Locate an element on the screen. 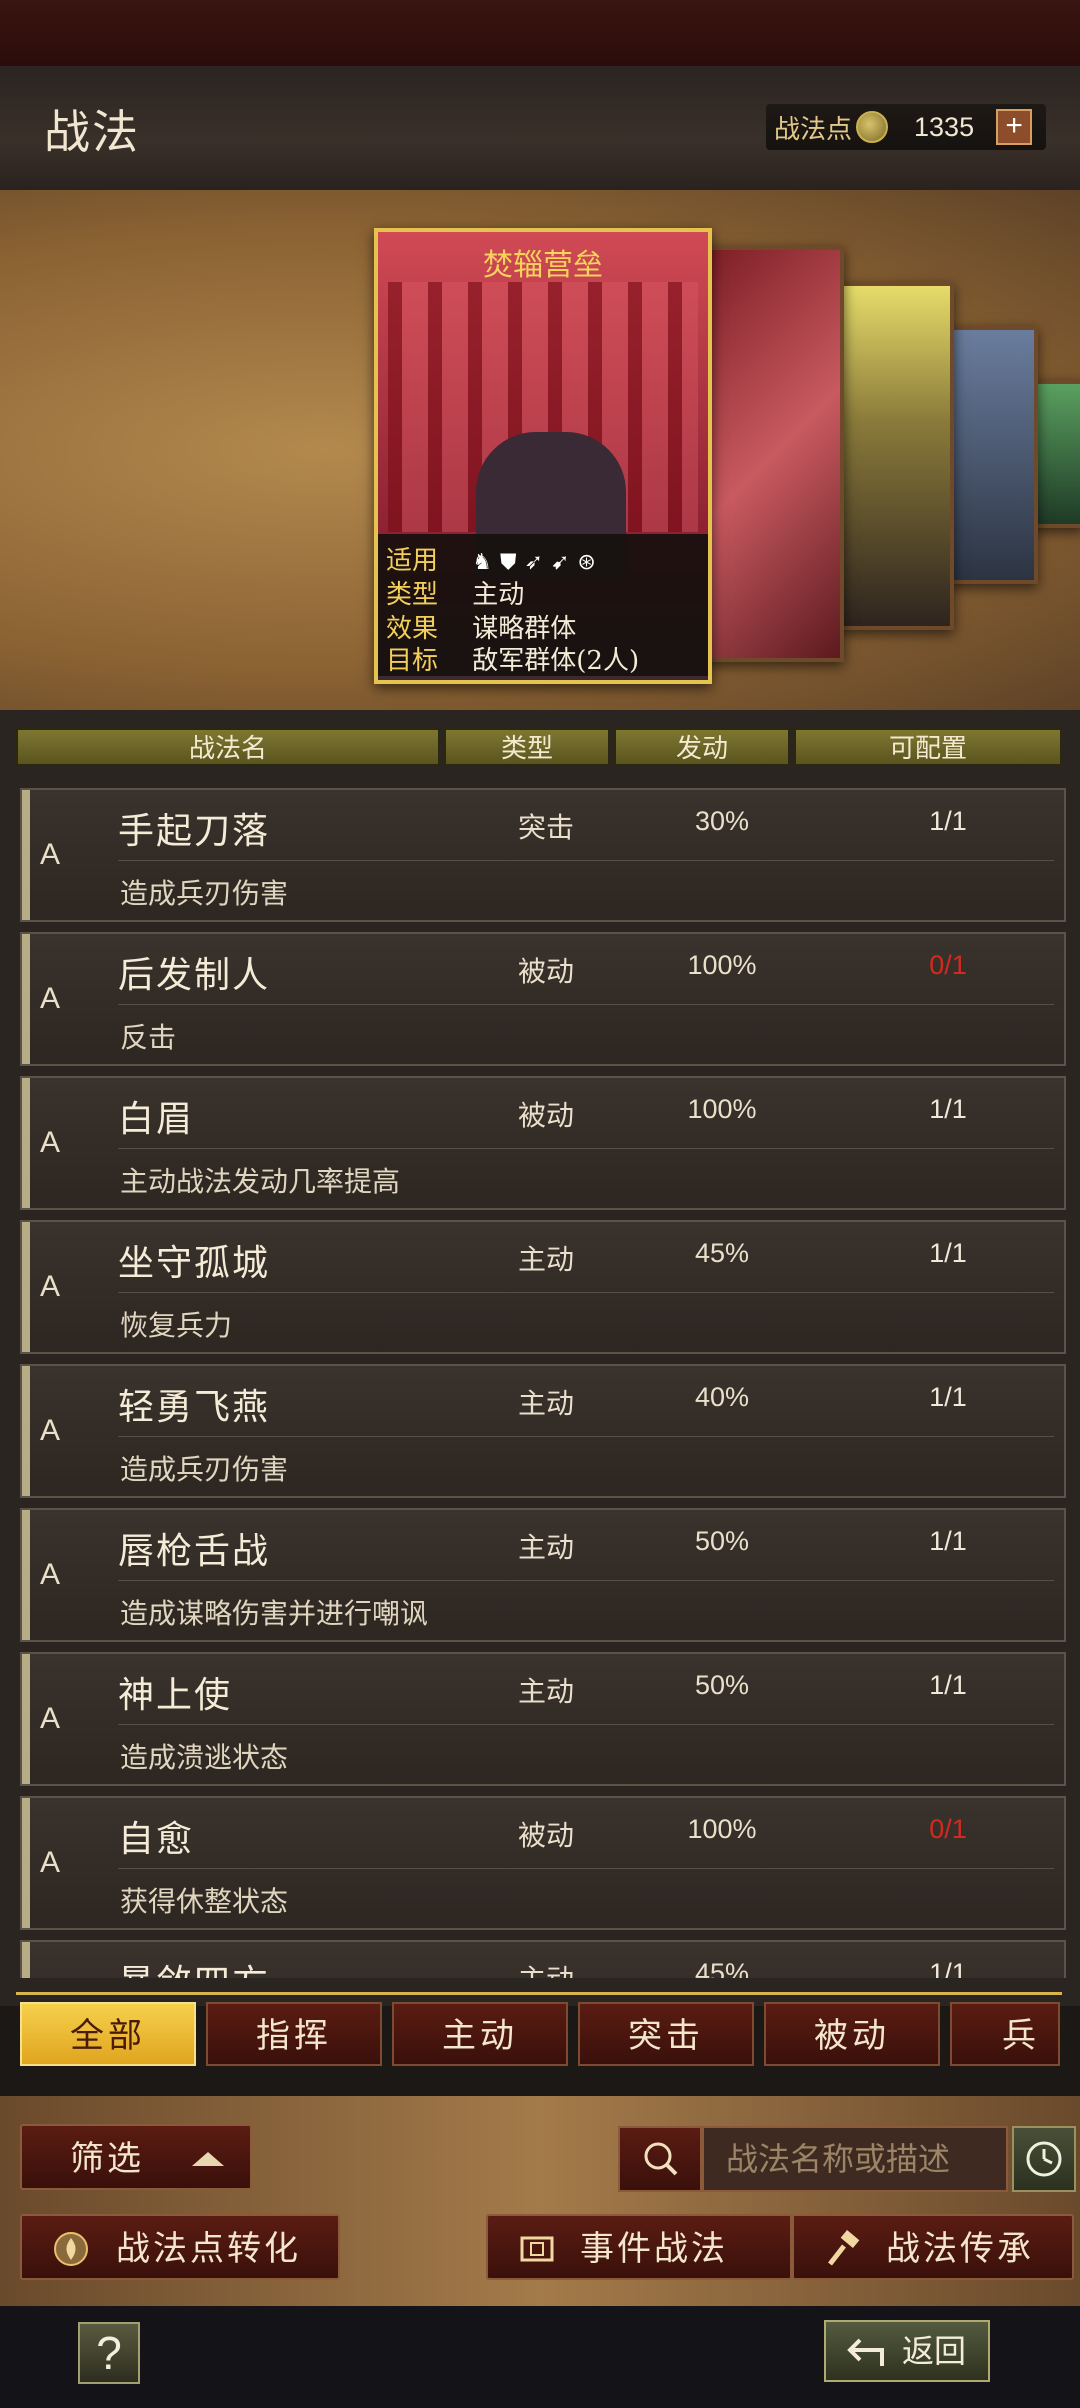 Image resolution: width=1080 pixels, height=2408 pixels. type-value: 主动 is located at coordinates (498, 595).